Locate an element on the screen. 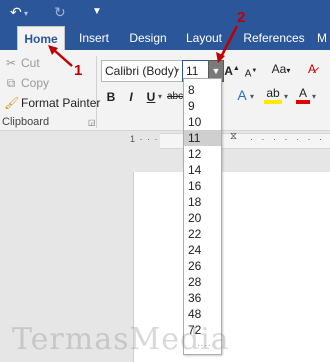 This screenshot has width=330, height=362. watermark: TermasMedia is located at coordinates (121, 339).